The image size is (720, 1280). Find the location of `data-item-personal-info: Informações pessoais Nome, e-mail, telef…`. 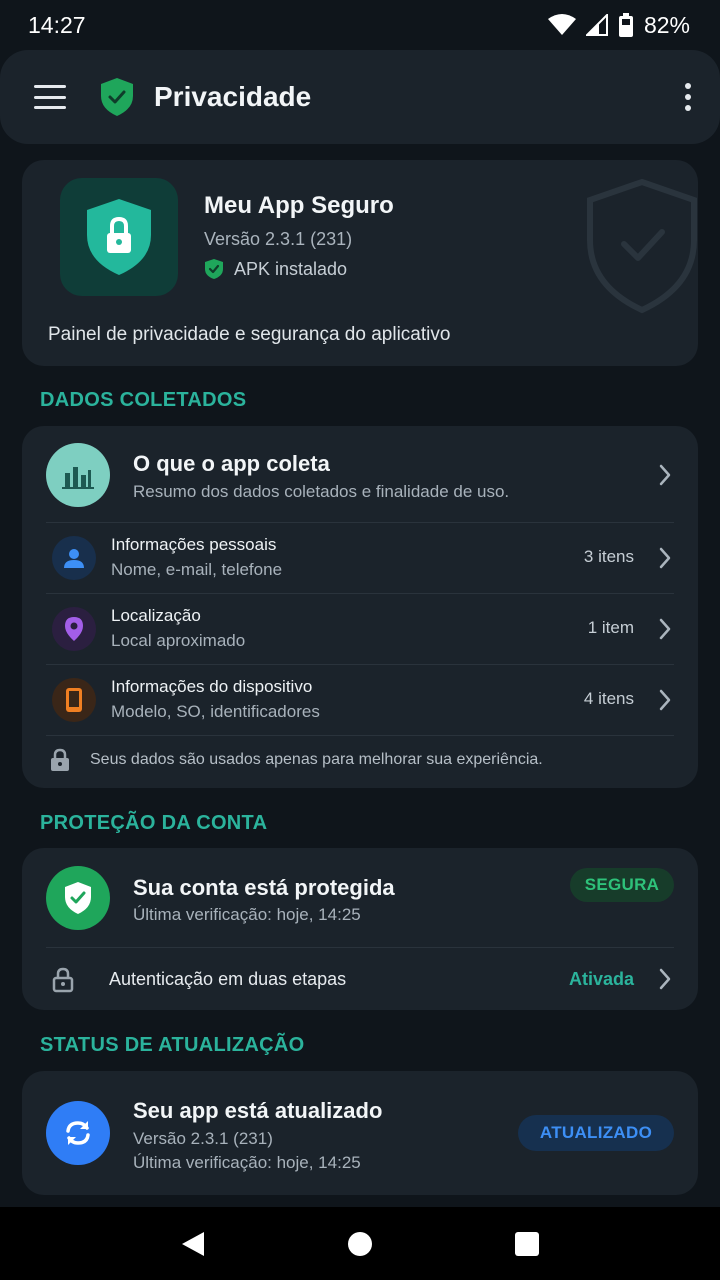

data-item-personal-info: Informações pessoais Nome, e-mail, telef… is located at coordinates (360, 558).